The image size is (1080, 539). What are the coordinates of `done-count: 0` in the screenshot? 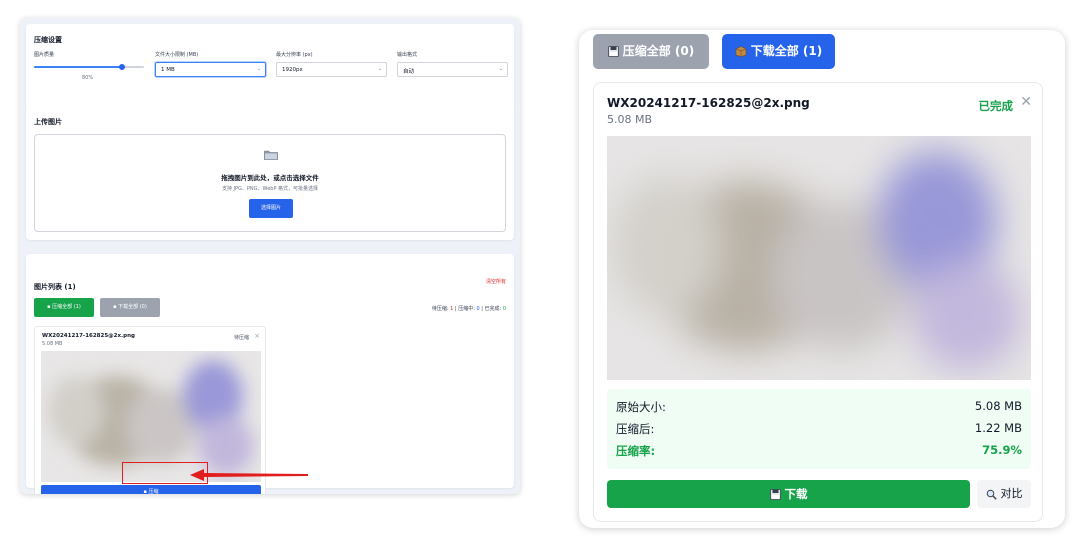 It's located at (504, 309).